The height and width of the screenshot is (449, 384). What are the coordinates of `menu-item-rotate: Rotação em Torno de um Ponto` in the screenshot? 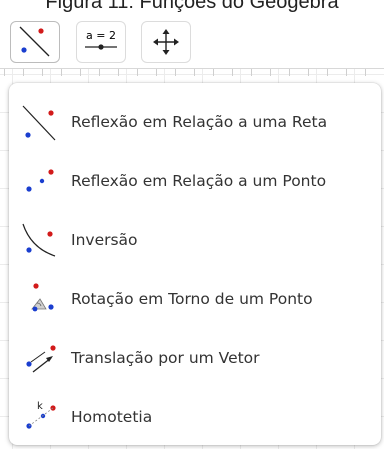 It's located at (195, 299).